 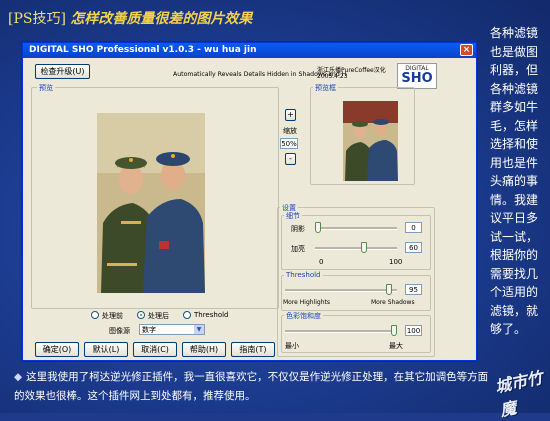 What do you see at coordinates (332, 76) in the screenshot?
I see `credit-line-2: 2005.4.23` at bounding box center [332, 76].